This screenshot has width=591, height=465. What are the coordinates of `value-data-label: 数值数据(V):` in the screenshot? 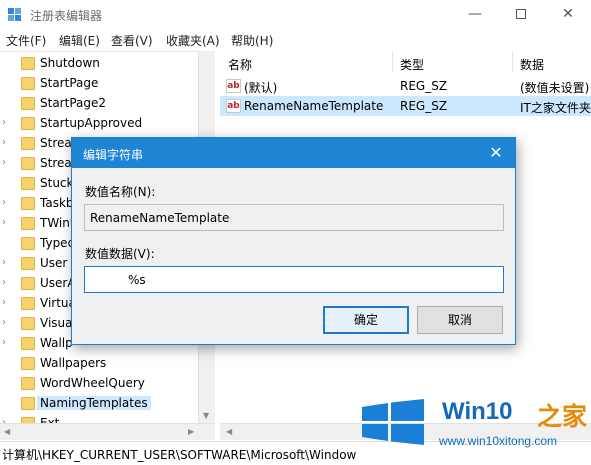 It's located at (120, 254).